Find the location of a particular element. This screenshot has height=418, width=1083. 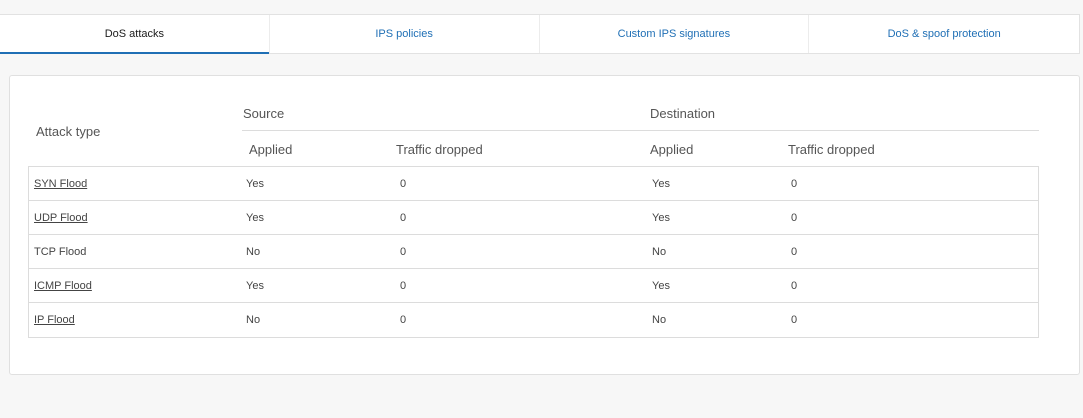

source-applied-header: Applied is located at coordinates (271, 149).